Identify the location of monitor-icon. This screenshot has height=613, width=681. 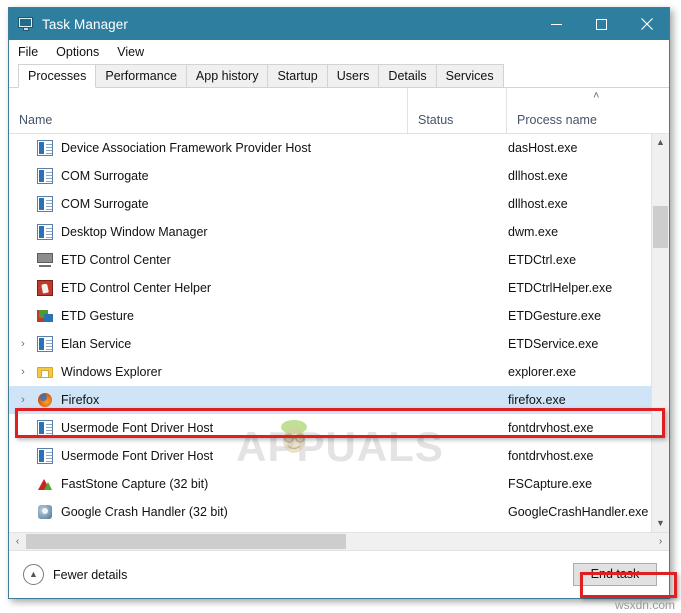
(45, 260).